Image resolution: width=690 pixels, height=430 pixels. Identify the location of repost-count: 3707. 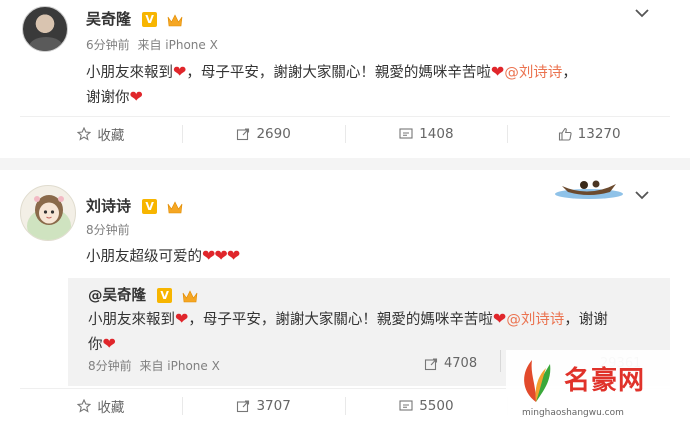
(273, 405).